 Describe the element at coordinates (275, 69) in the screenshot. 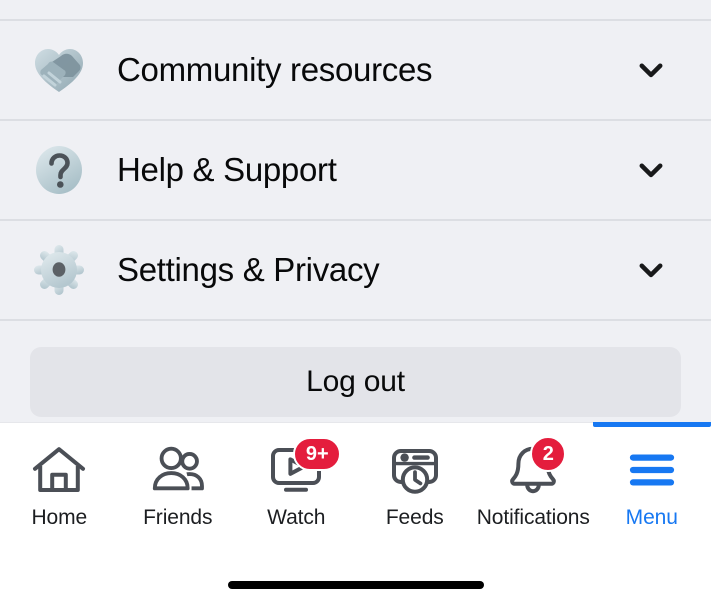

I see `menu-row-label: Community resources` at that location.